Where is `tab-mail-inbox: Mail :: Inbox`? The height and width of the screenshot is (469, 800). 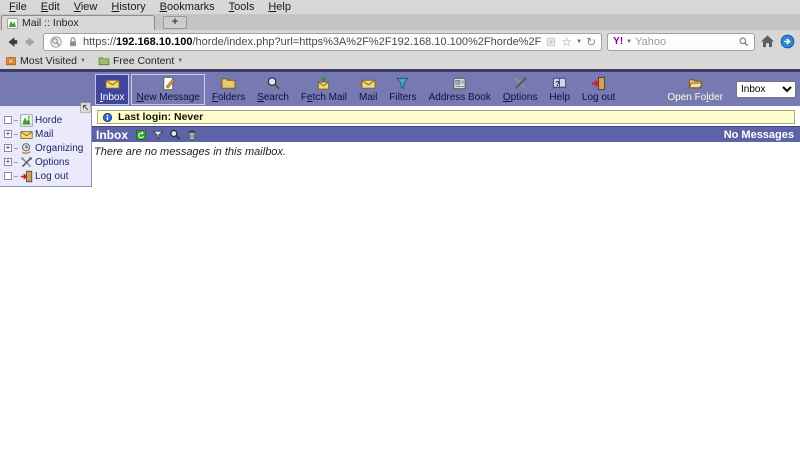
tab-mail-inbox: Mail :: Inbox is located at coordinates (78, 22).